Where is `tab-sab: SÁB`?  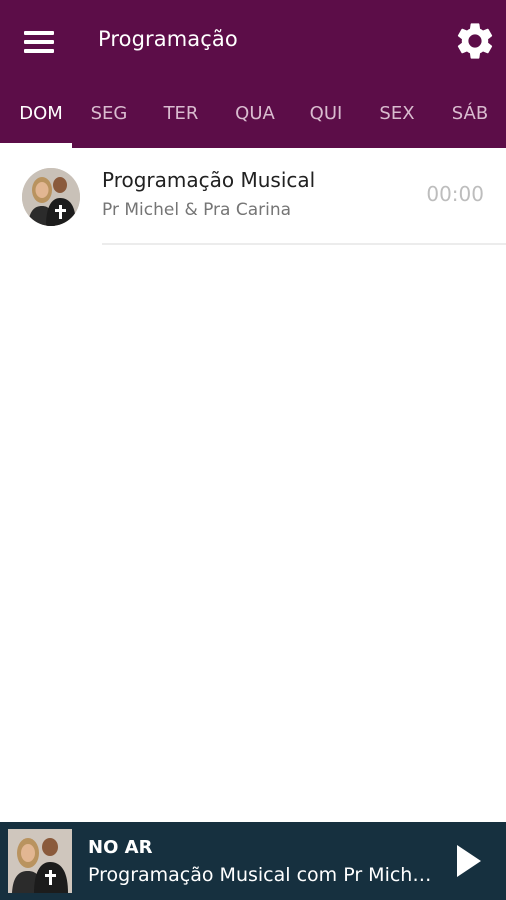 tab-sab: SÁB is located at coordinates (470, 114).